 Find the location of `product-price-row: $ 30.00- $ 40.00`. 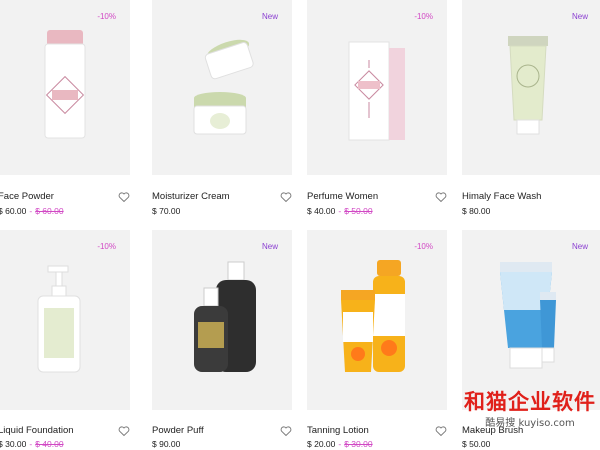

product-price-row: $ 30.00- $ 40.00 is located at coordinates (32, 444).